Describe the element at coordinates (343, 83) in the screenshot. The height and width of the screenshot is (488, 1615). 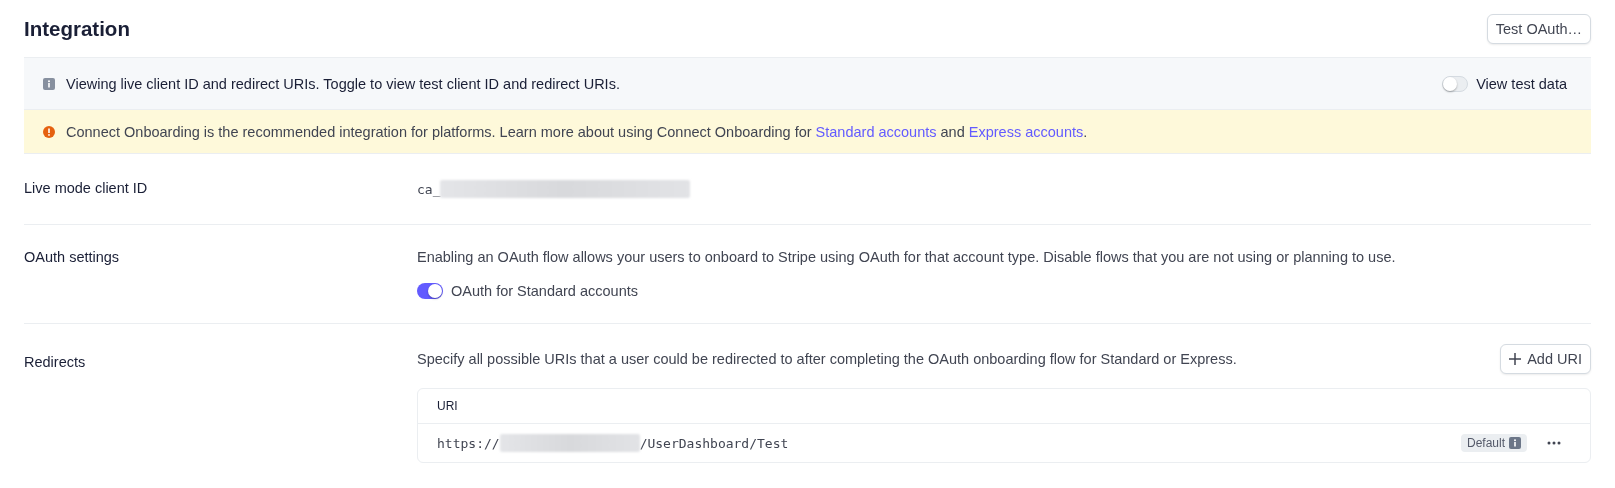
I see `banner-text: Viewing live client ID and redirect URIs. Toggle to view test client ID and redirect URIs.` at that location.